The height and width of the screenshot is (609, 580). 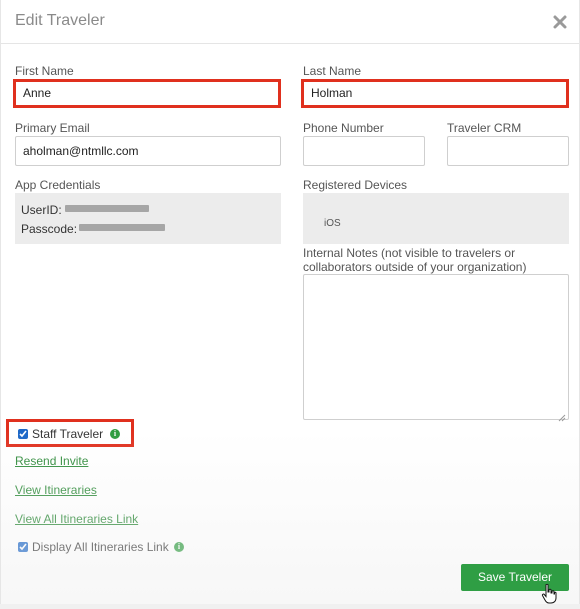 I want to click on display-all-itineraries-label: Display All Itineraries Link, so click(x=100, y=547).